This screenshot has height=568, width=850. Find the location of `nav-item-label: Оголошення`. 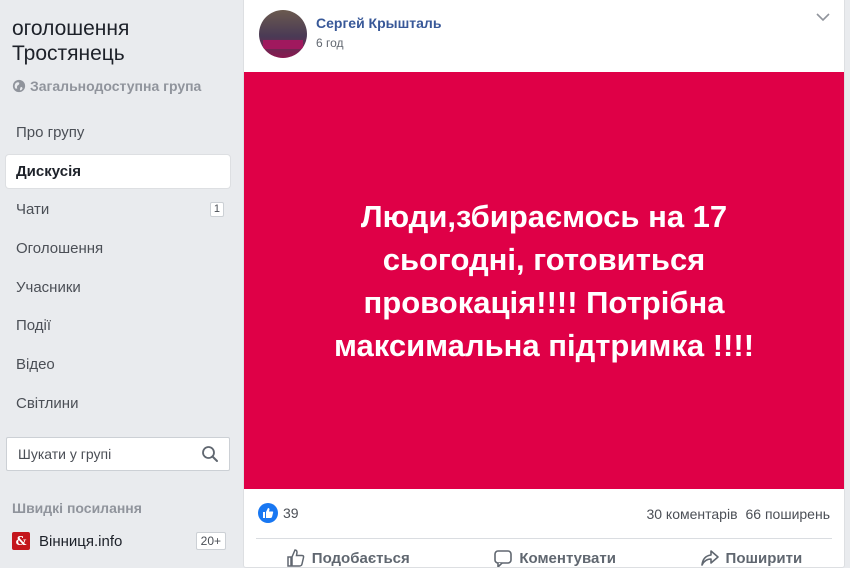

nav-item-label: Оголошення is located at coordinates (60, 249).